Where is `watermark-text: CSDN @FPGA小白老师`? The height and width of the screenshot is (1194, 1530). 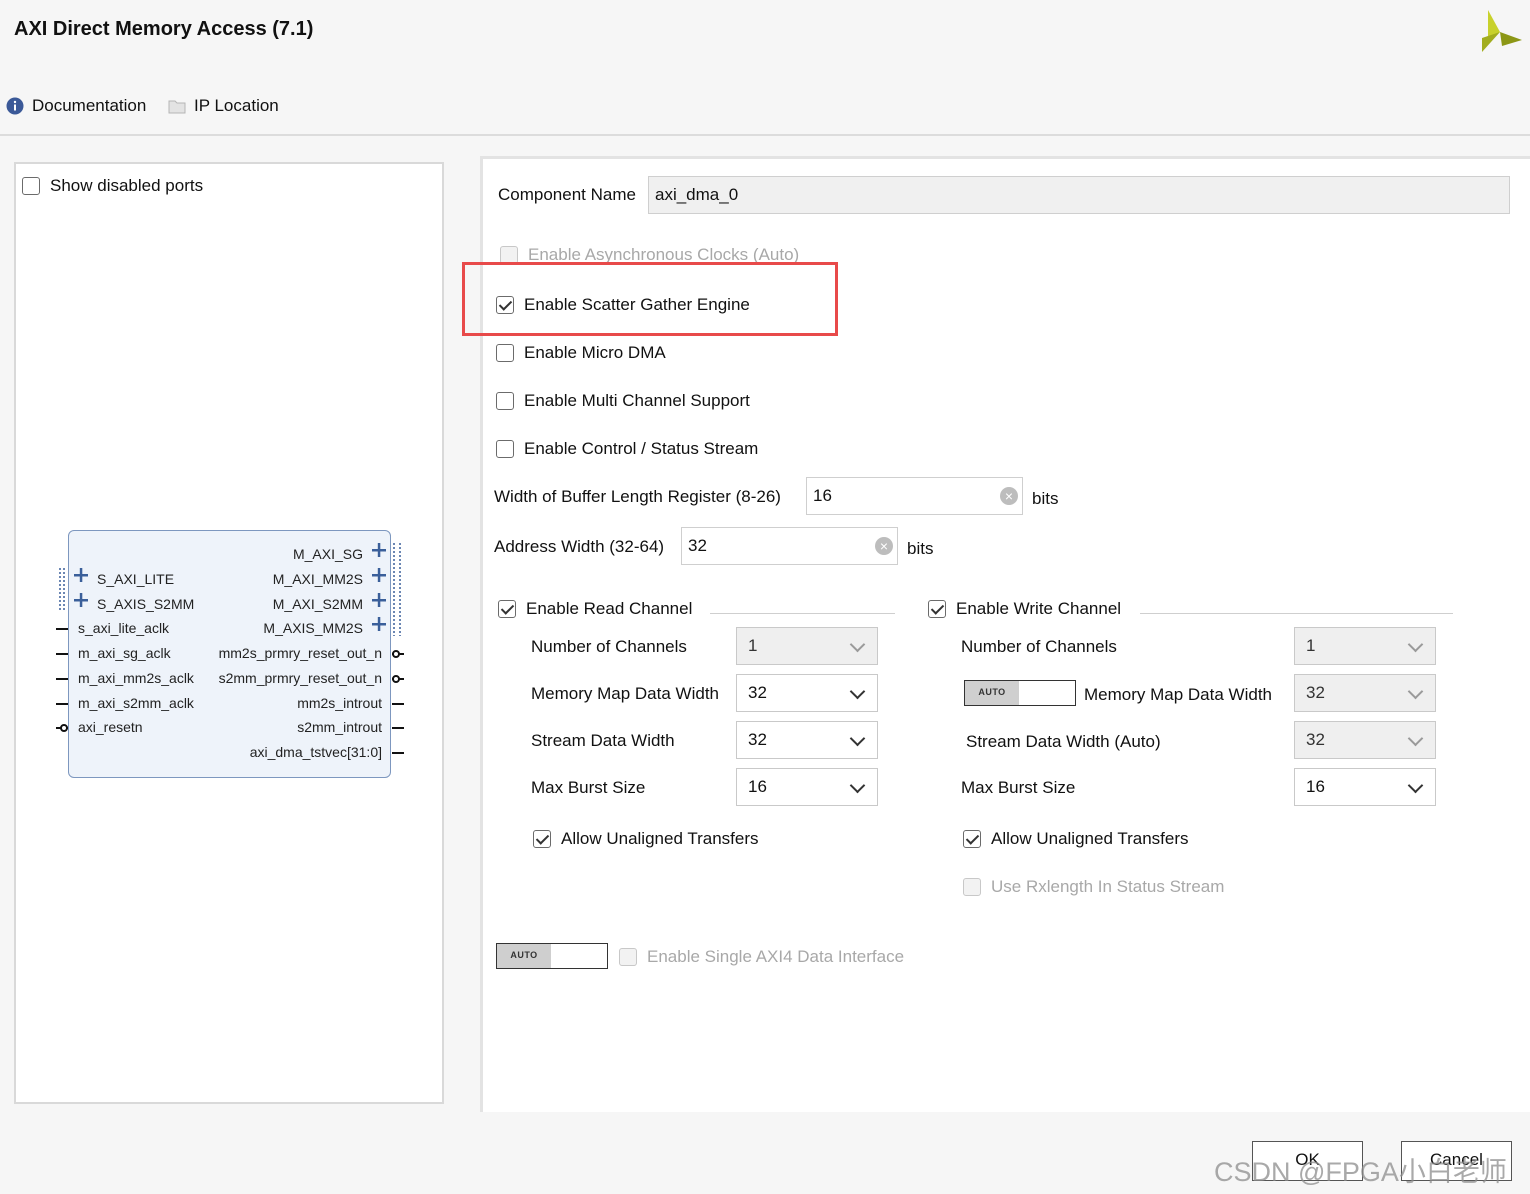 watermark-text: CSDN @FPGA小白老师 is located at coordinates (1360, 1172).